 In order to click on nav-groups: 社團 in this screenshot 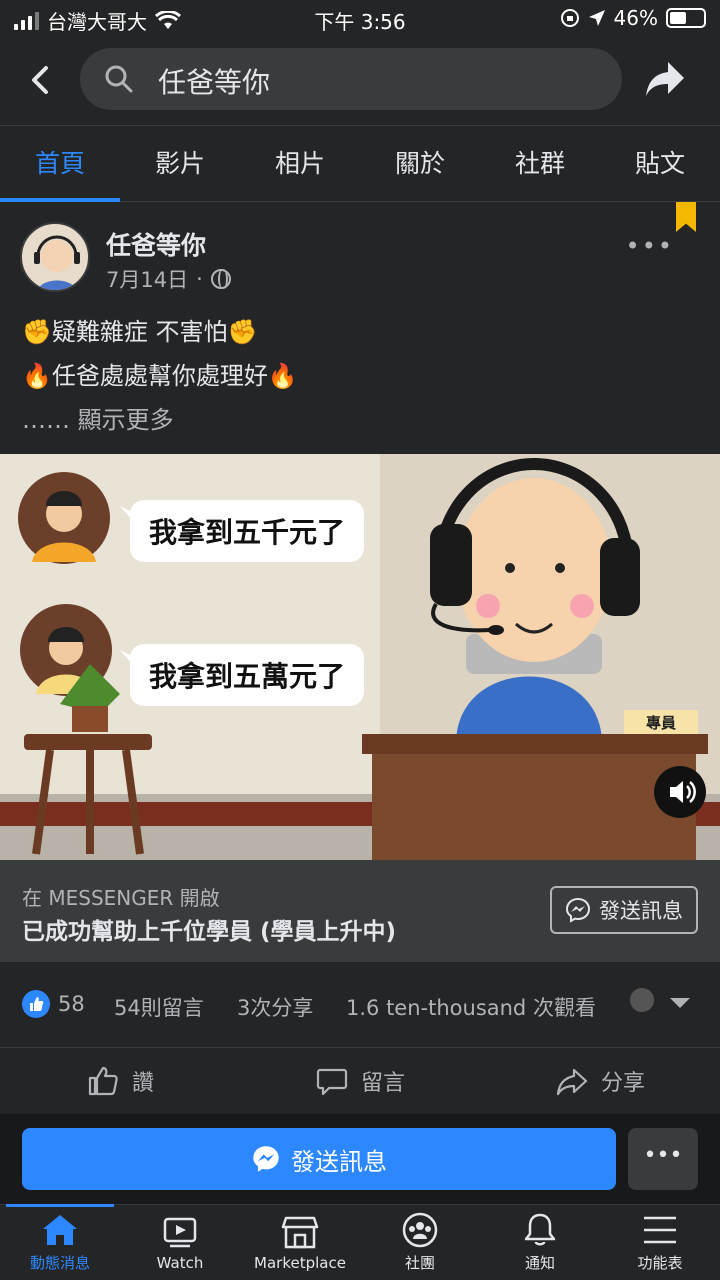, I will do `click(420, 1242)`.